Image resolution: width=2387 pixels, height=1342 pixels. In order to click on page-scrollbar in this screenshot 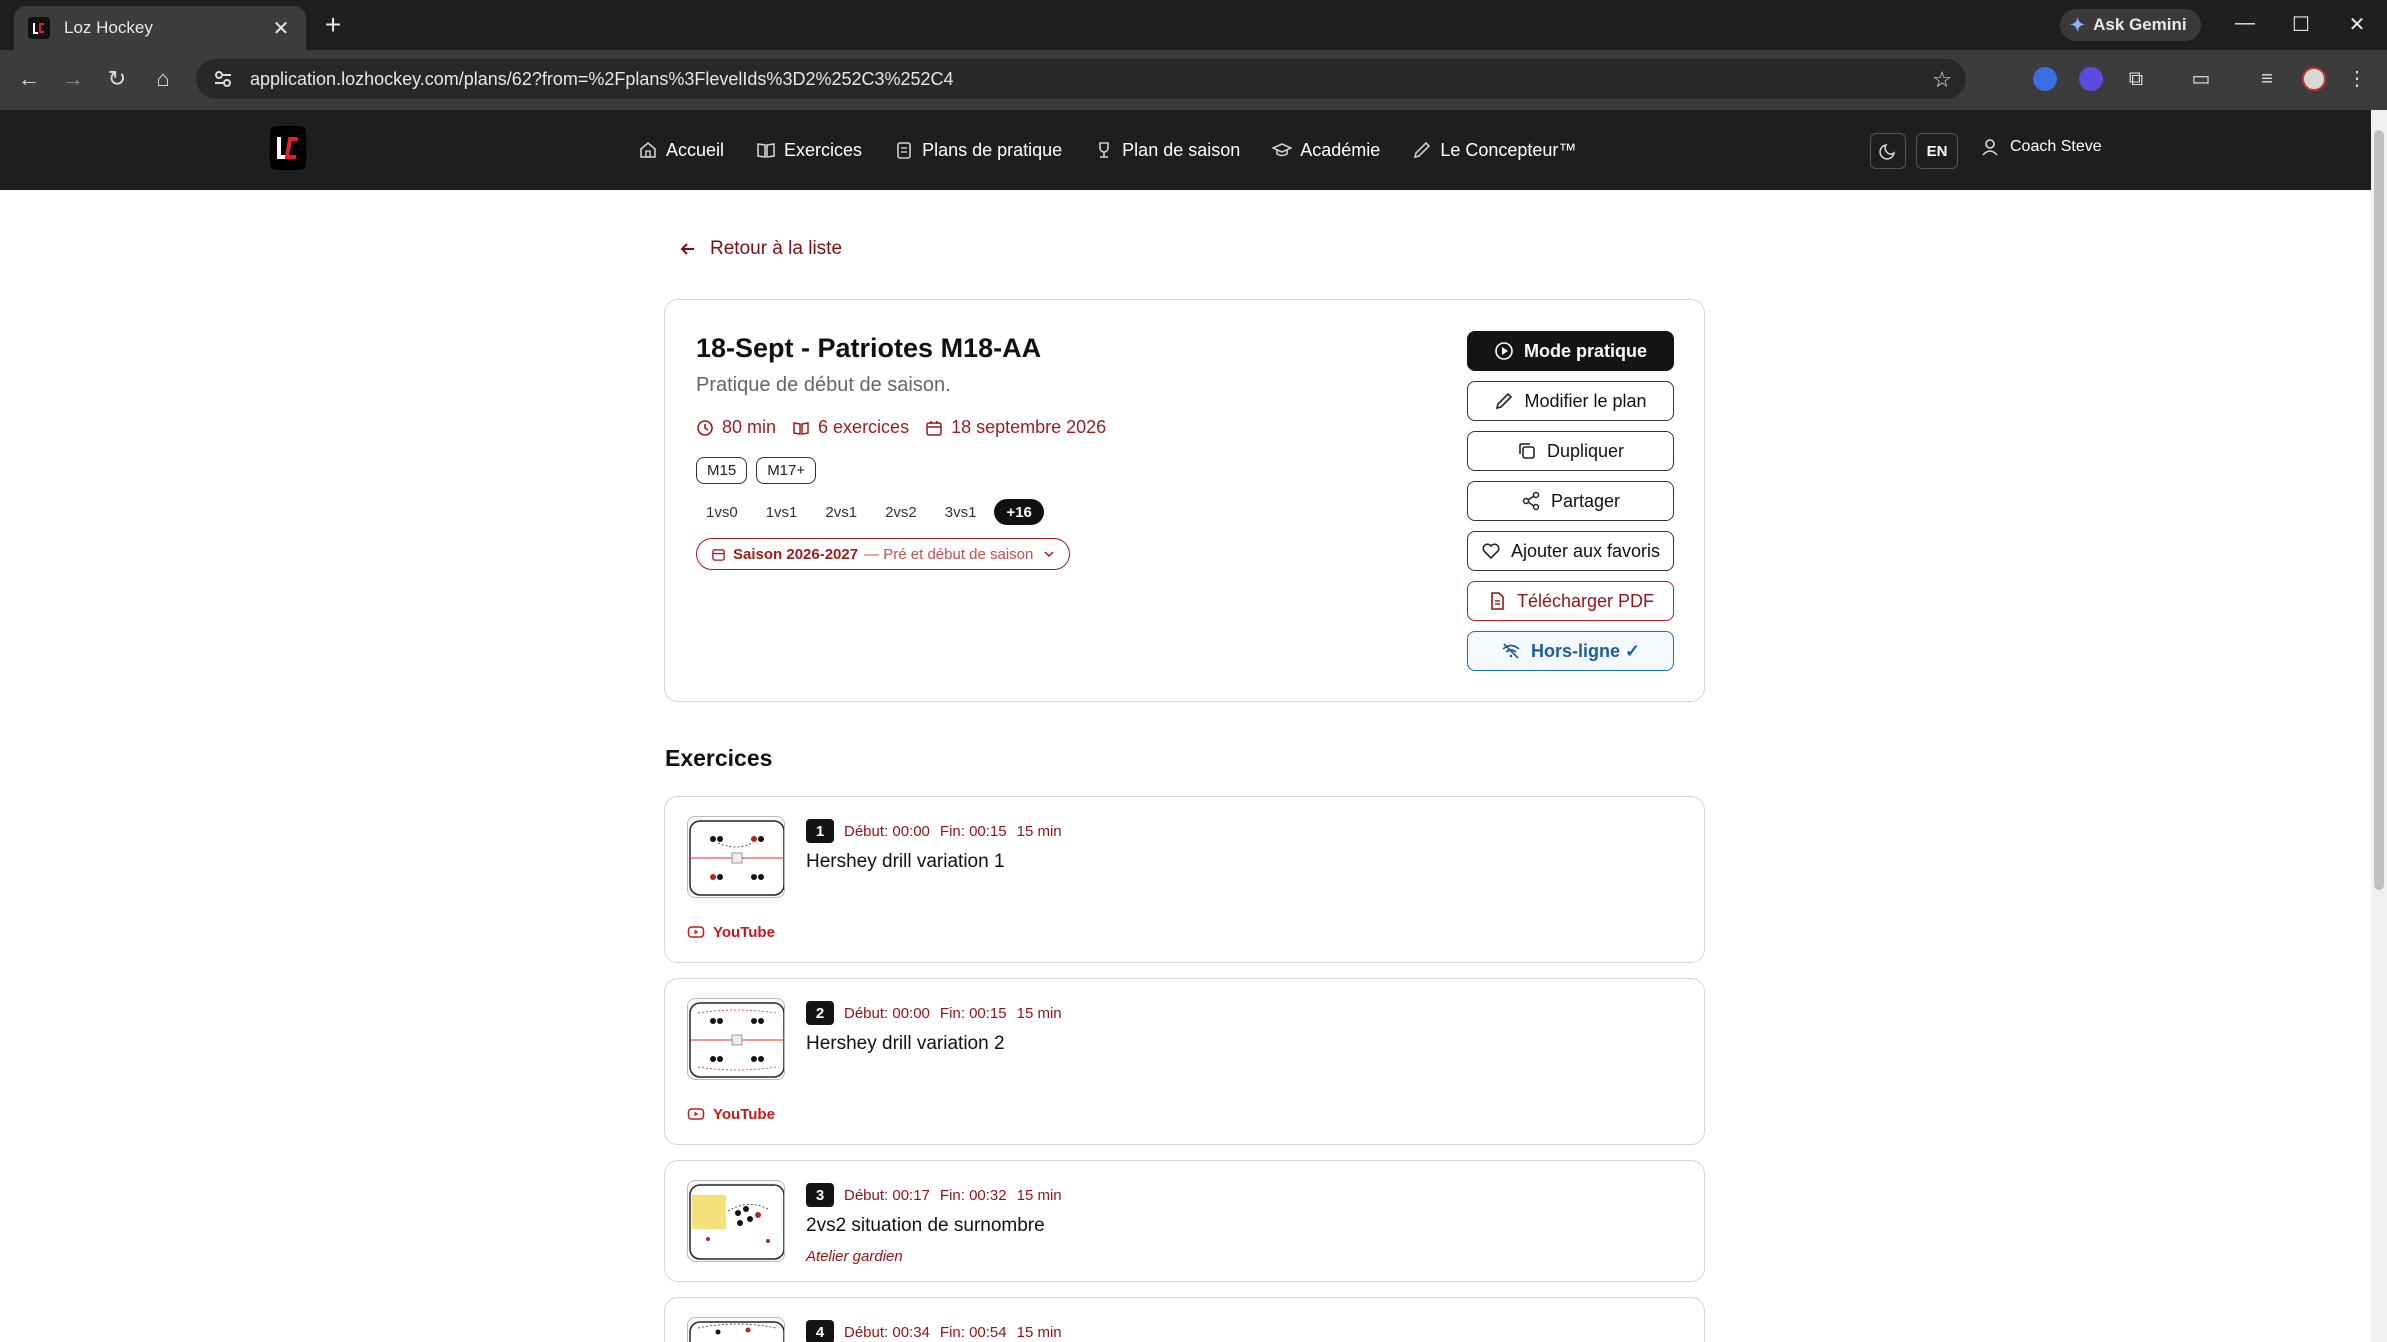, I will do `click(2379, 726)`.